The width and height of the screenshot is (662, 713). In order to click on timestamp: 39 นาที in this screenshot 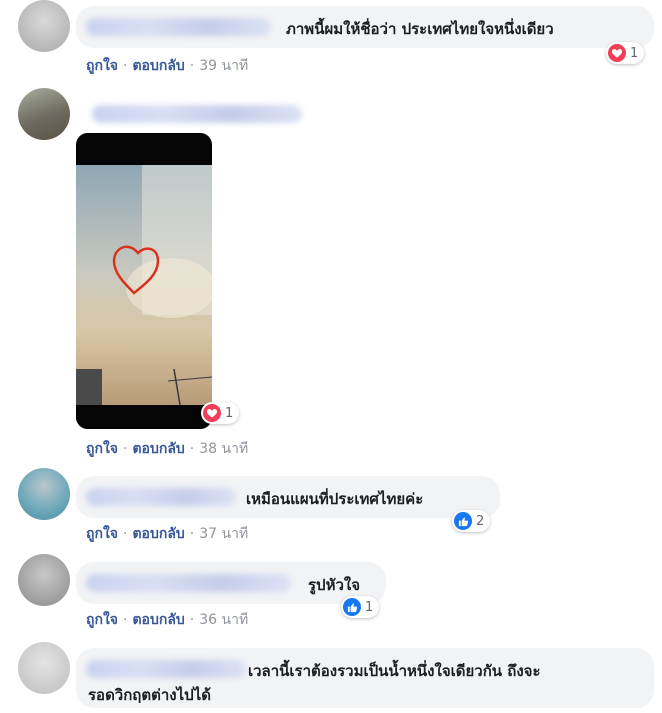, I will do `click(223, 66)`.